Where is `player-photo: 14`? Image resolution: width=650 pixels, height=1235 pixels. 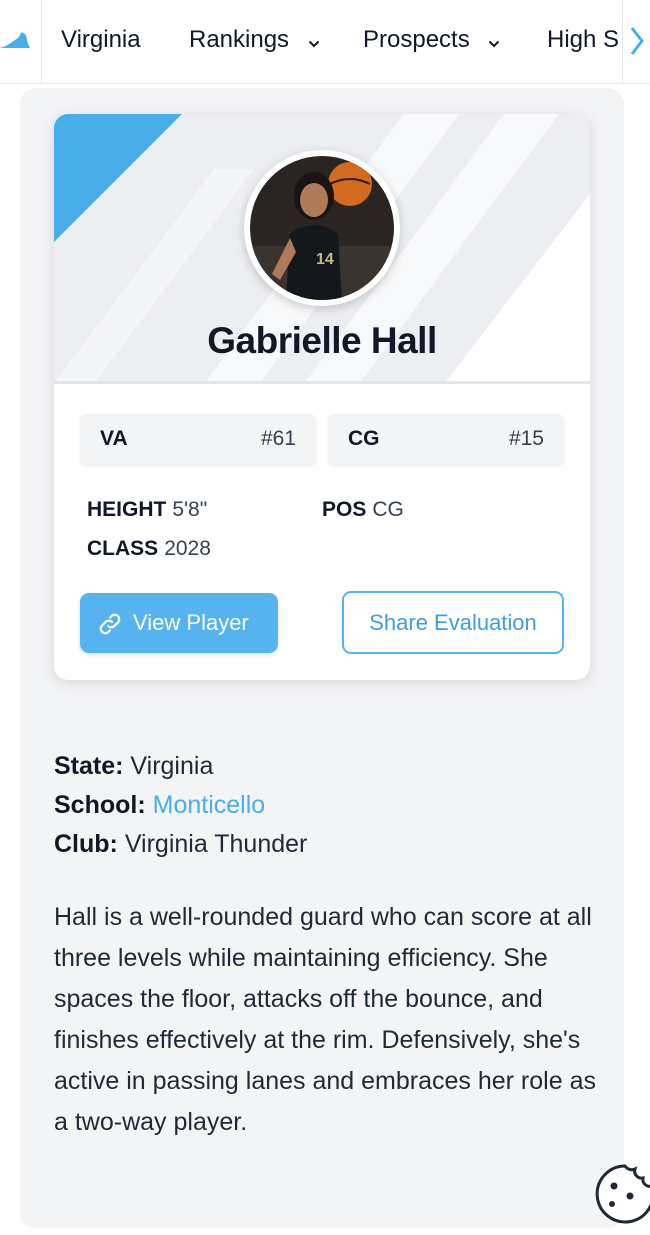 player-photo: 14 is located at coordinates (322, 228).